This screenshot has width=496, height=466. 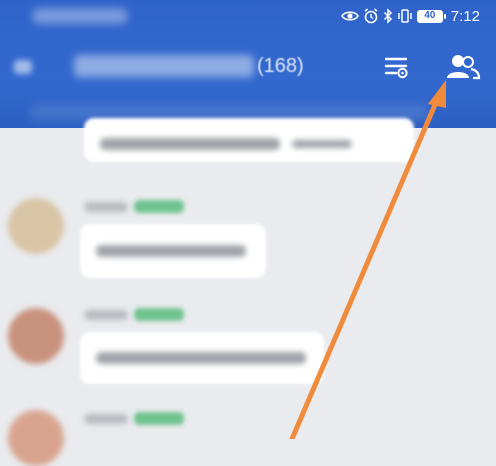 I want to click on settings-list-icon, so click(x=396, y=68).